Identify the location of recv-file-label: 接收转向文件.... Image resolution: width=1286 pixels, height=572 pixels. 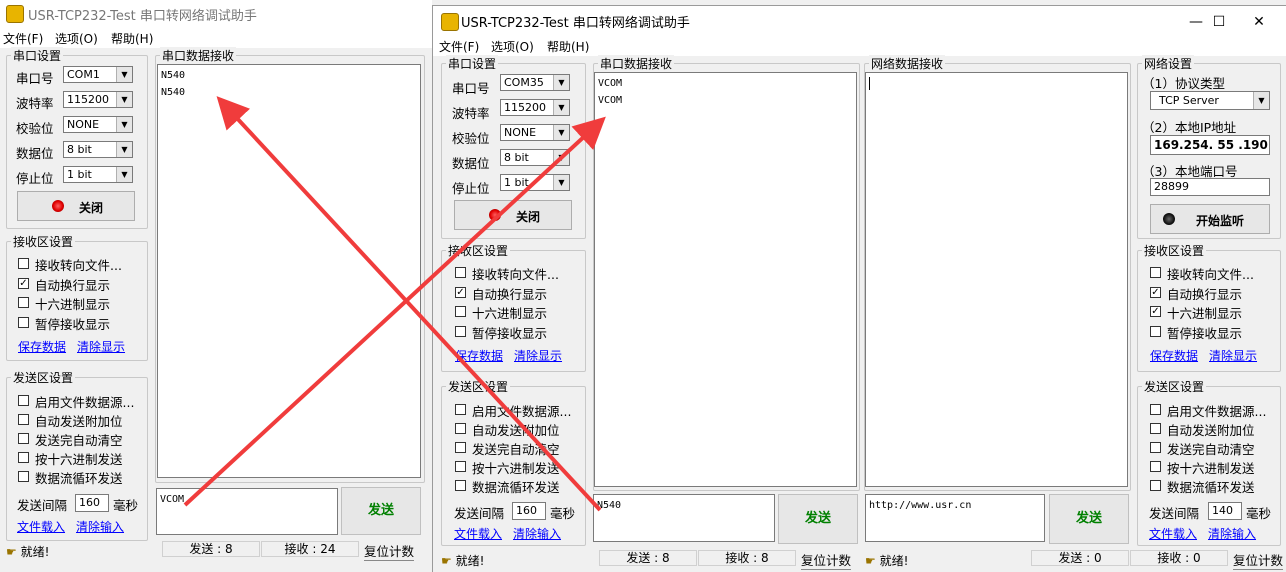
(1210, 274).